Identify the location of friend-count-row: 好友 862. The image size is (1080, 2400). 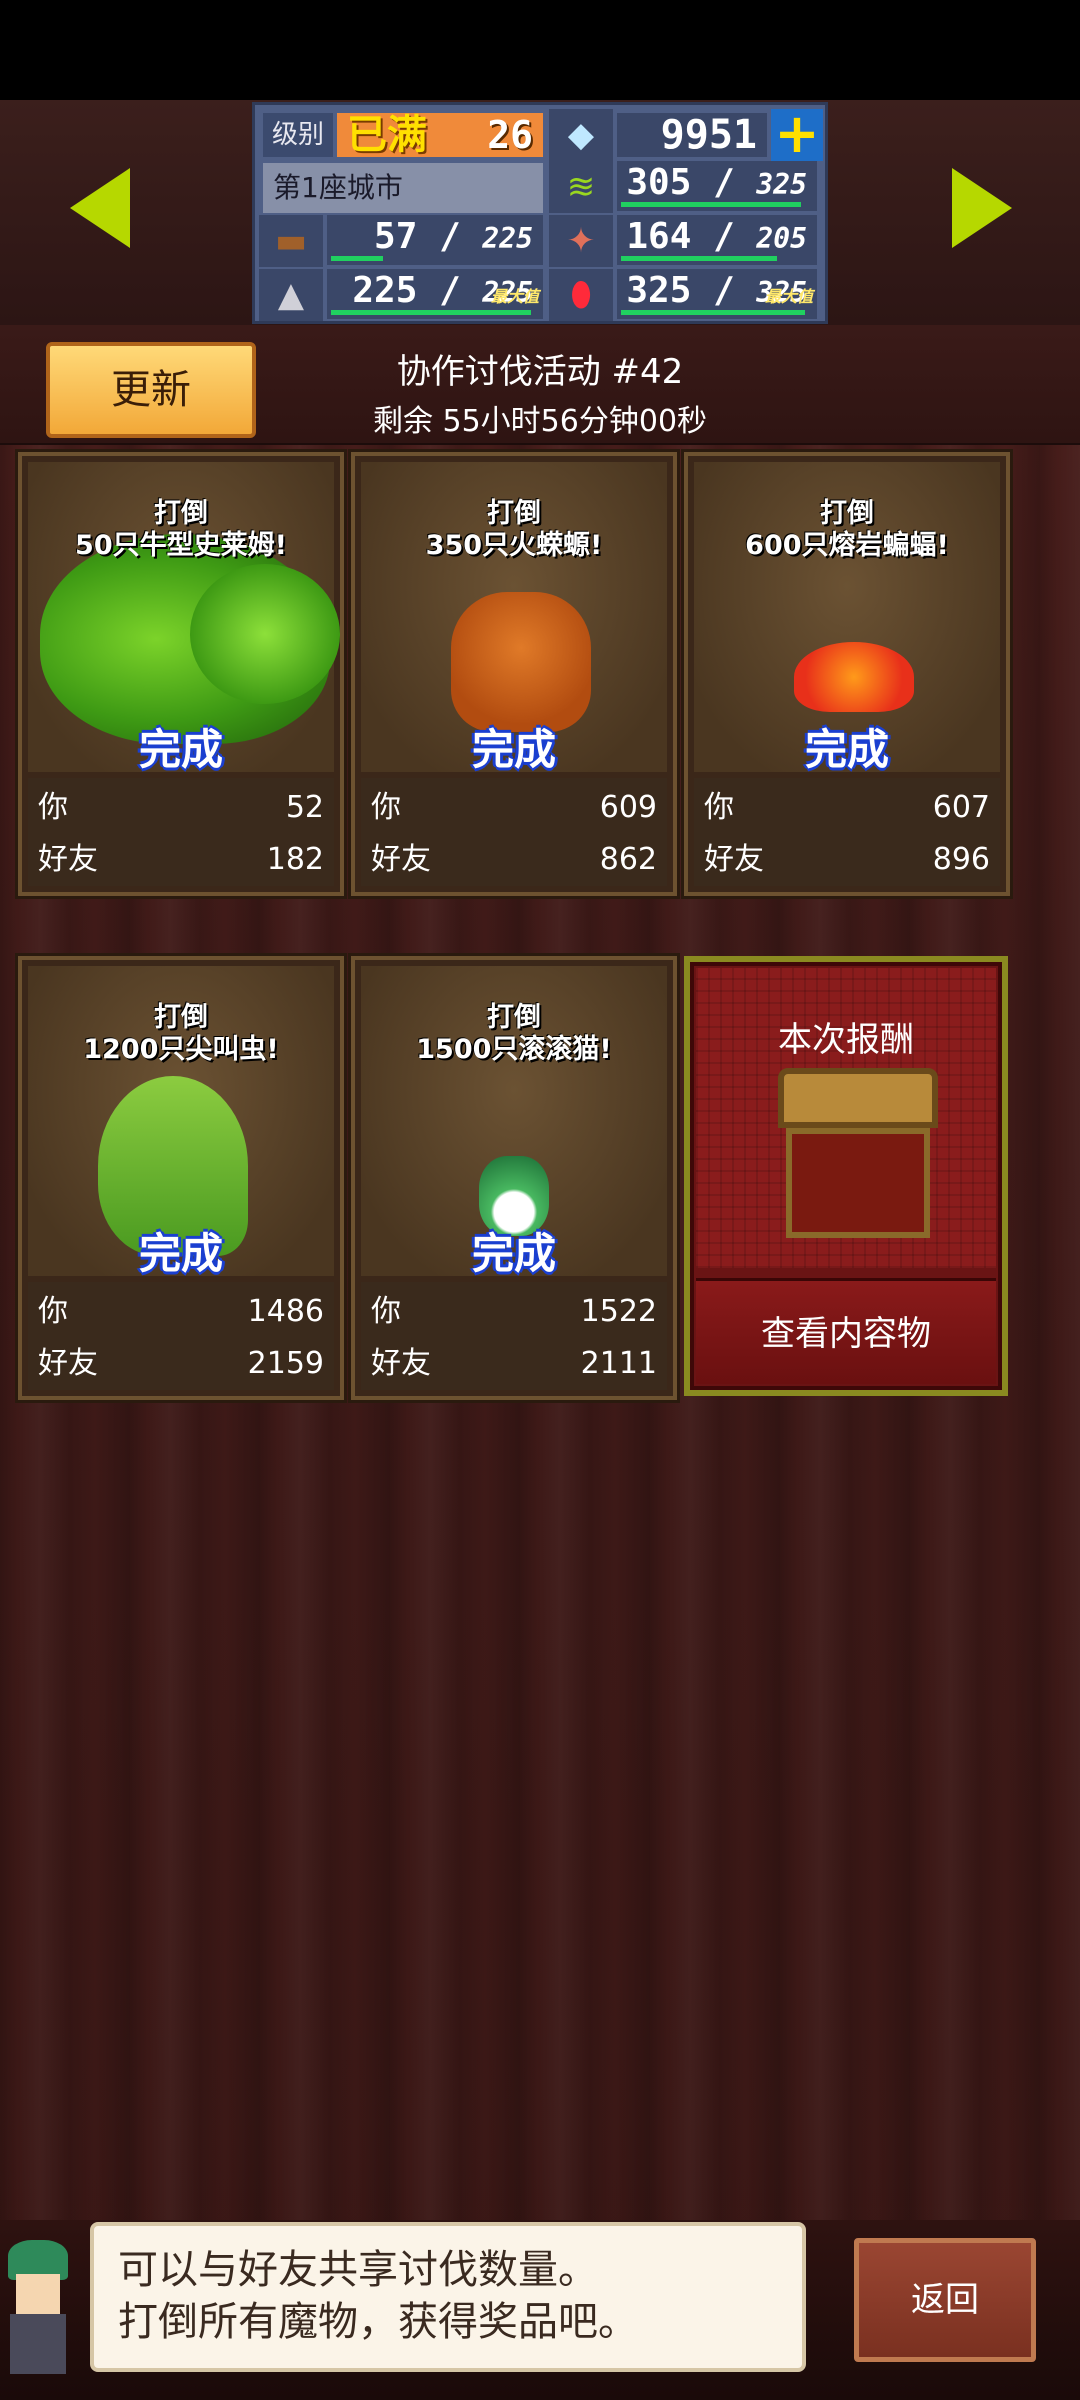
(514, 860).